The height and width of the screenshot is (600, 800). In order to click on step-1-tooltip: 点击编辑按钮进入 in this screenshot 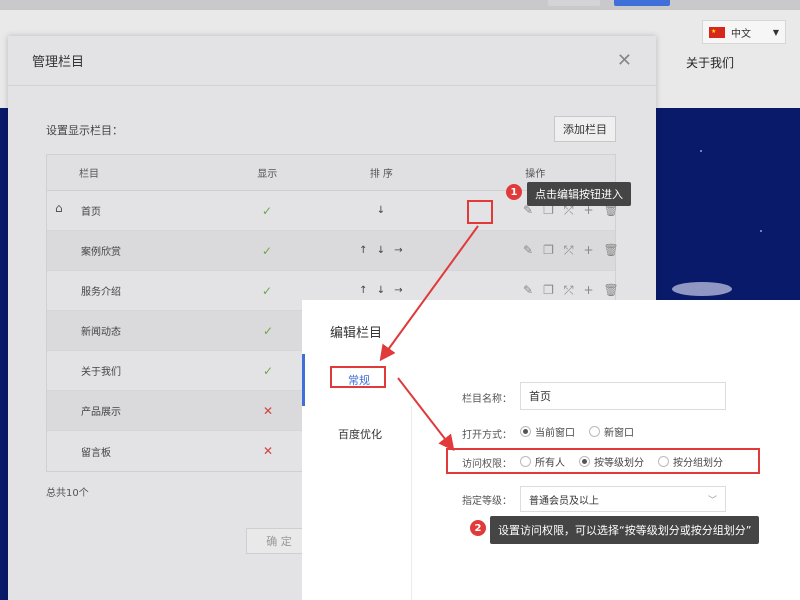, I will do `click(579, 194)`.